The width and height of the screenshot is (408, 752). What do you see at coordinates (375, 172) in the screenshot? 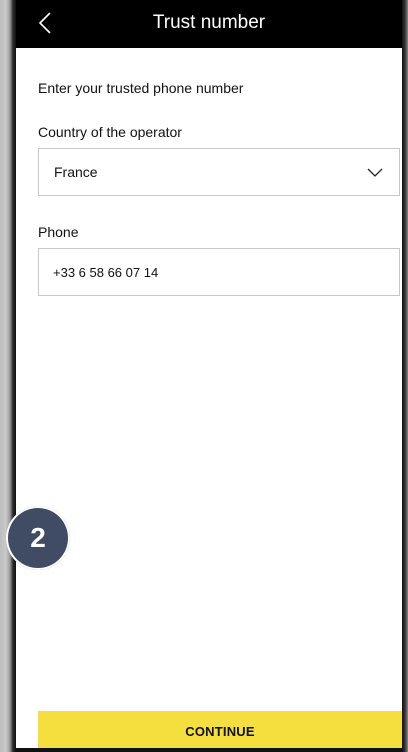
I see `chevron-down-icon` at bounding box center [375, 172].